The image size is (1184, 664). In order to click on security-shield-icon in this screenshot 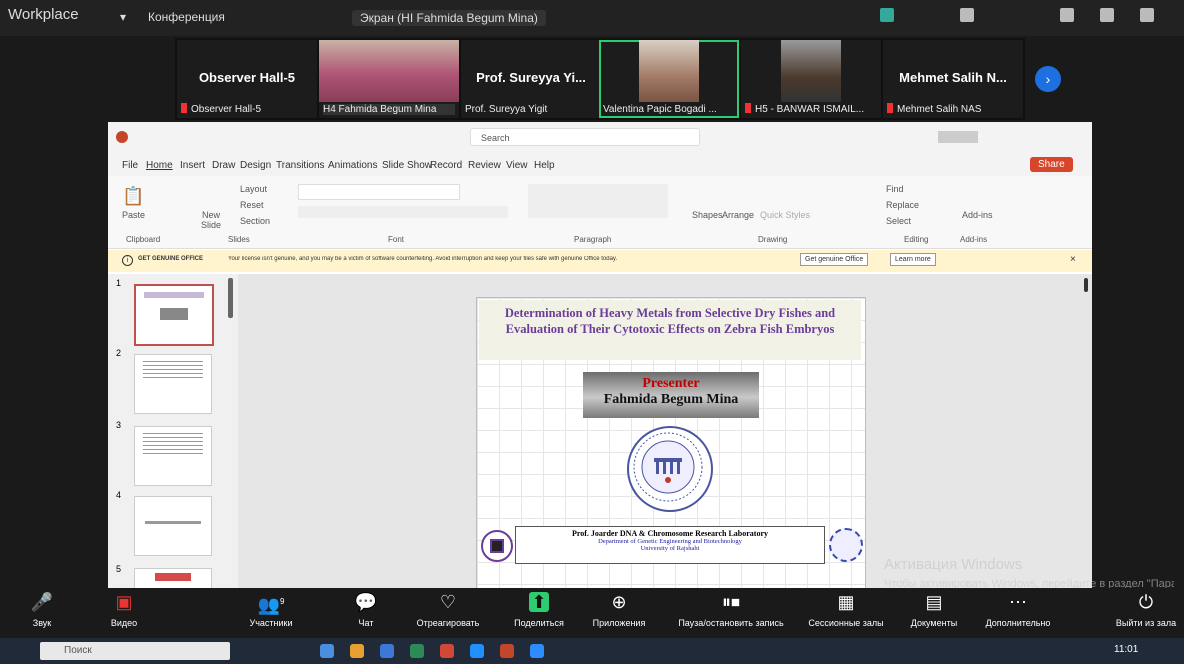, I will do `click(887, 15)`.